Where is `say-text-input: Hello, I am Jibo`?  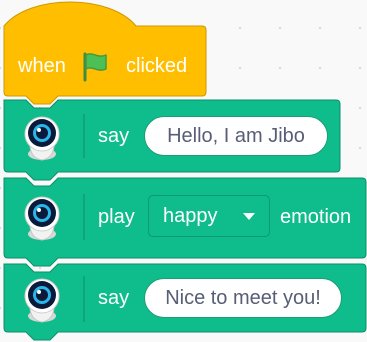
say-text-input: Hello, I am Jibo is located at coordinates (236, 136).